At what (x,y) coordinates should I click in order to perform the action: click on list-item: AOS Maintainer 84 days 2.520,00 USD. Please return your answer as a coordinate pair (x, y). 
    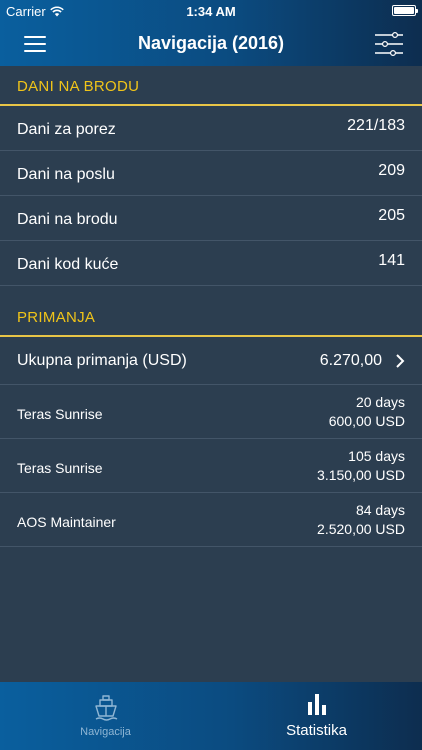
    Looking at the image, I should click on (211, 520).